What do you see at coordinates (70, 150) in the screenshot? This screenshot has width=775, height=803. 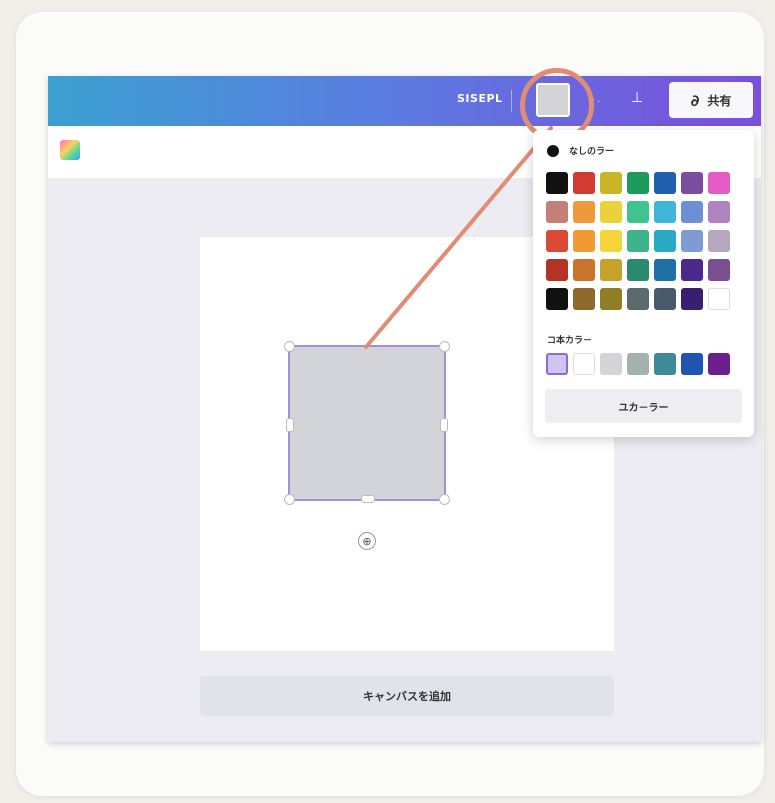 I see `app-logo-icon` at bounding box center [70, 150].